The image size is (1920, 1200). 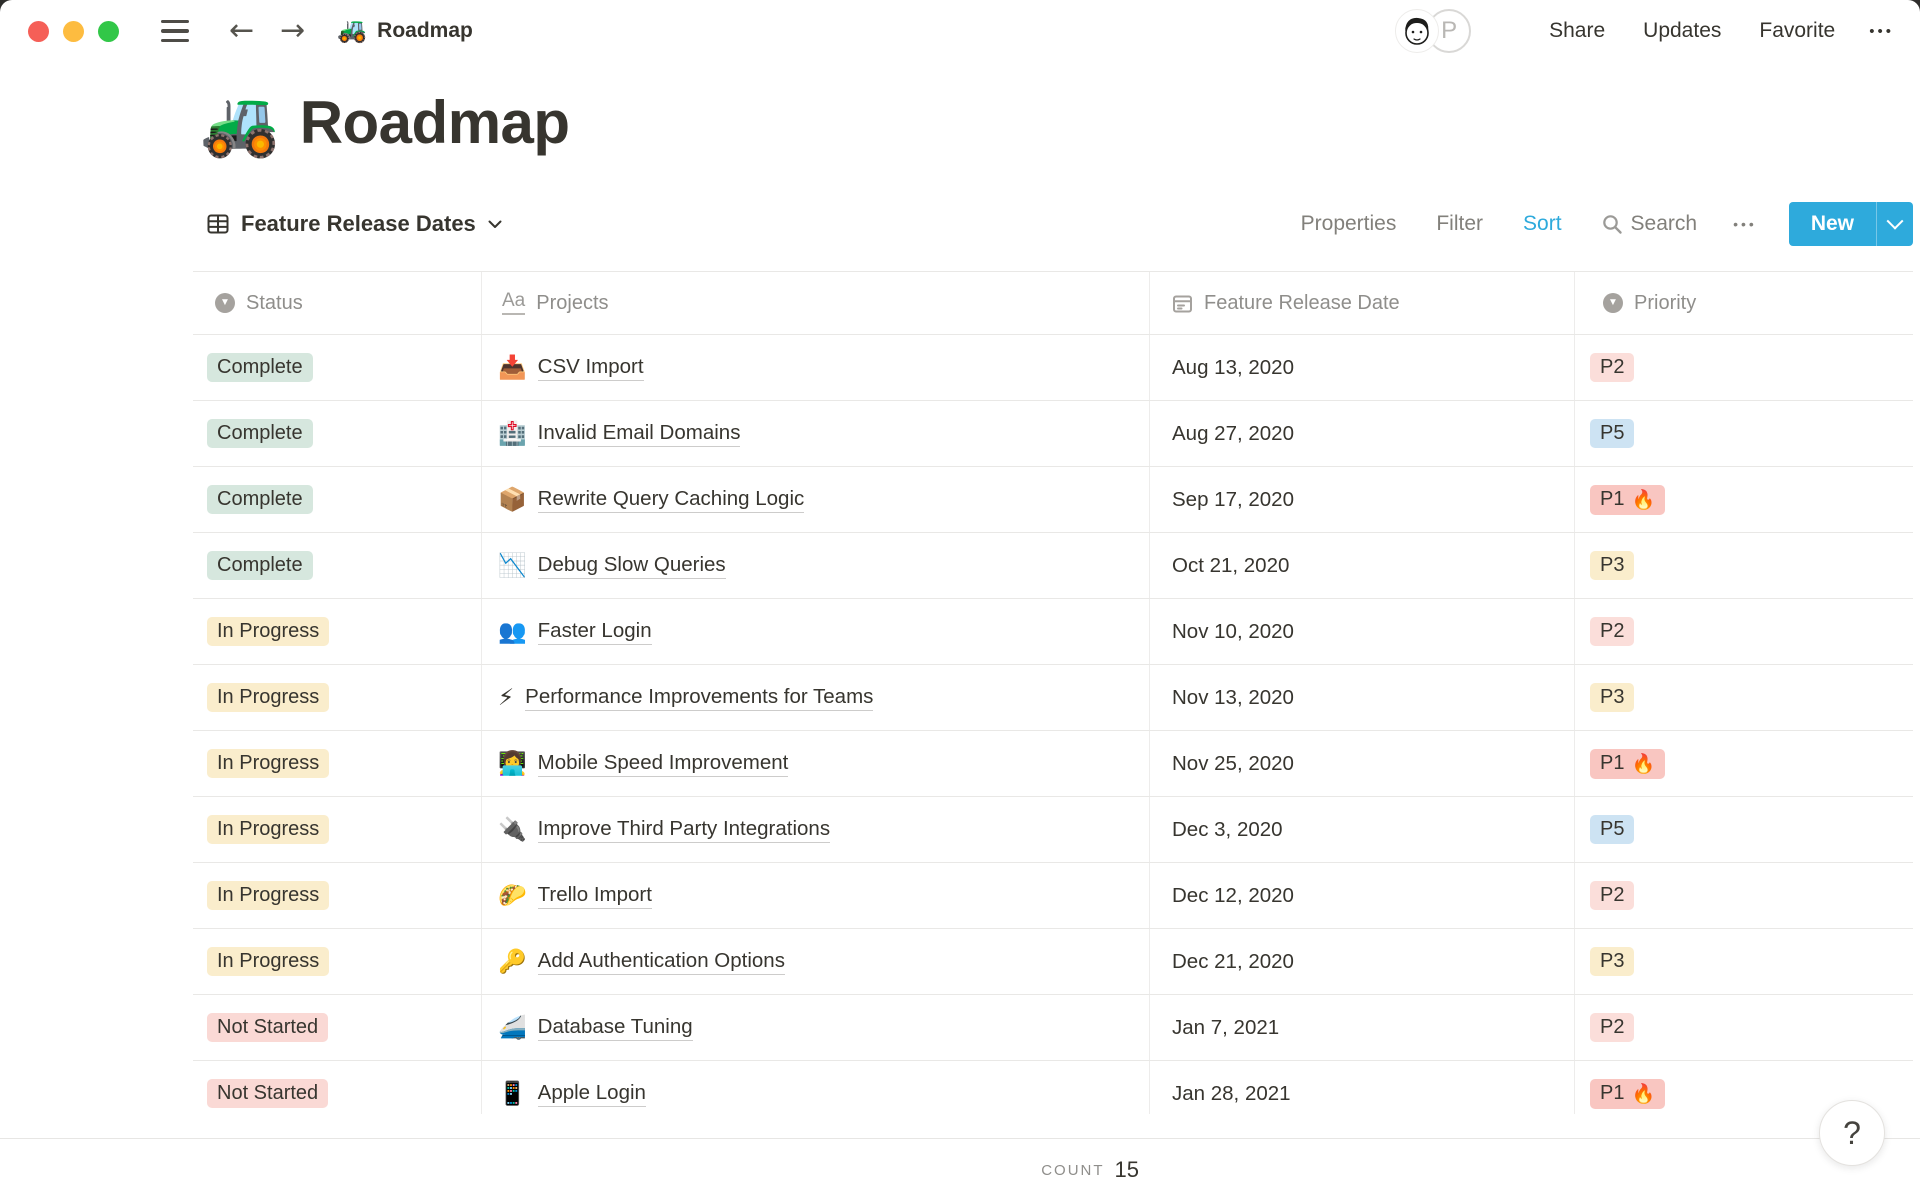 What do you see at coordinates (615, 1028) in the screenshot?
I see `project-link: Database Tuning` at bounding box center [615, 1028].